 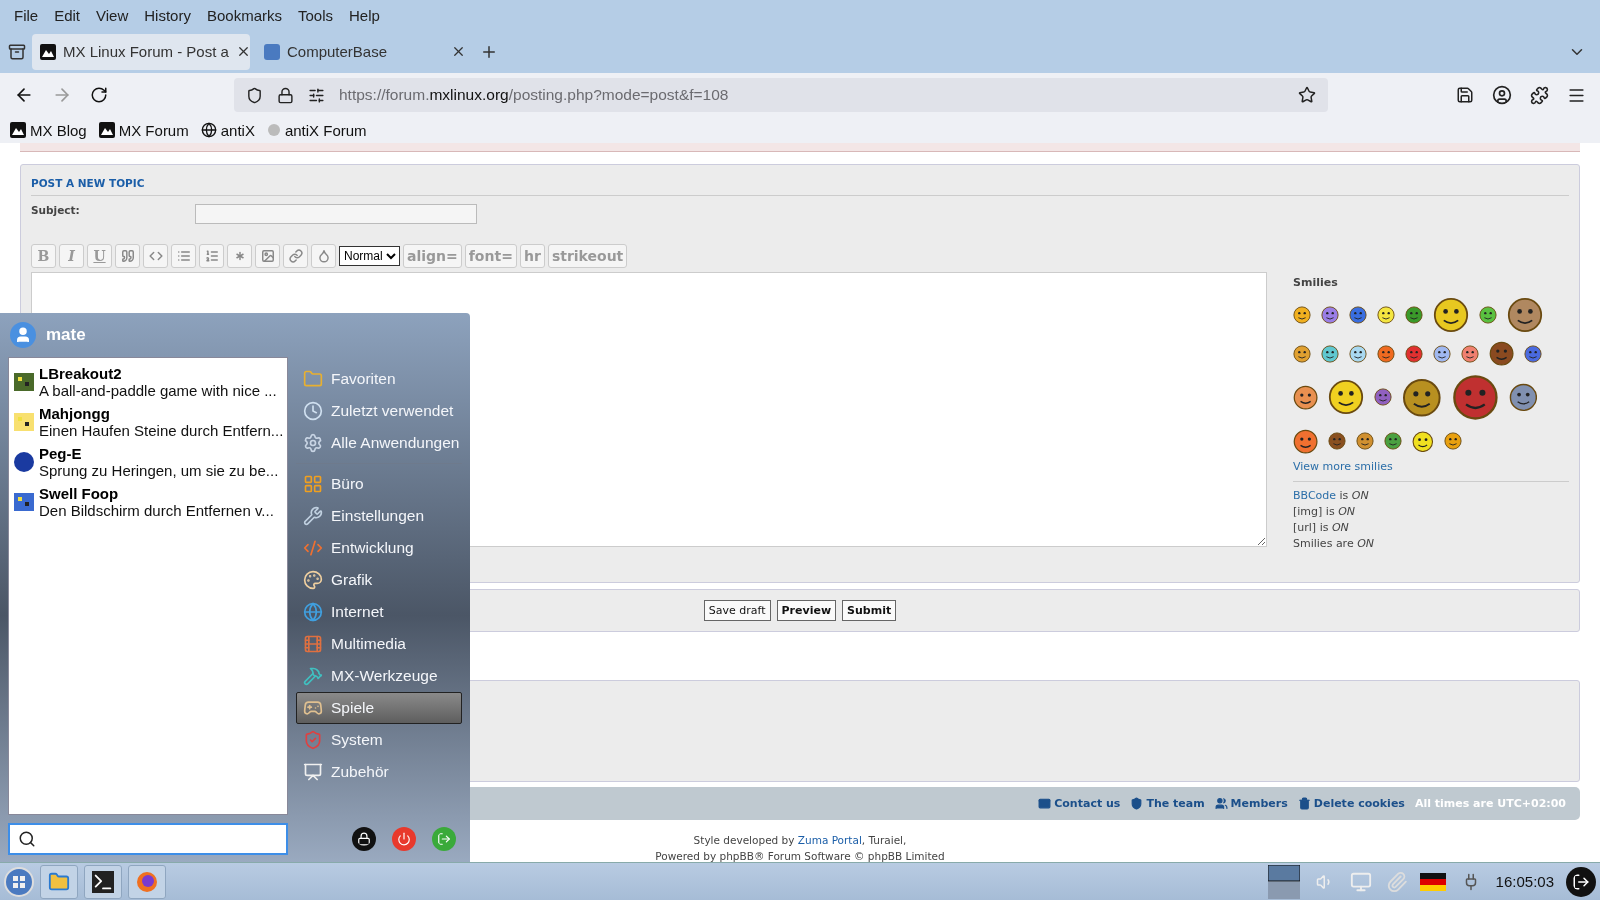 I want to click on menu-item: Help, so click(x=364, y=15).